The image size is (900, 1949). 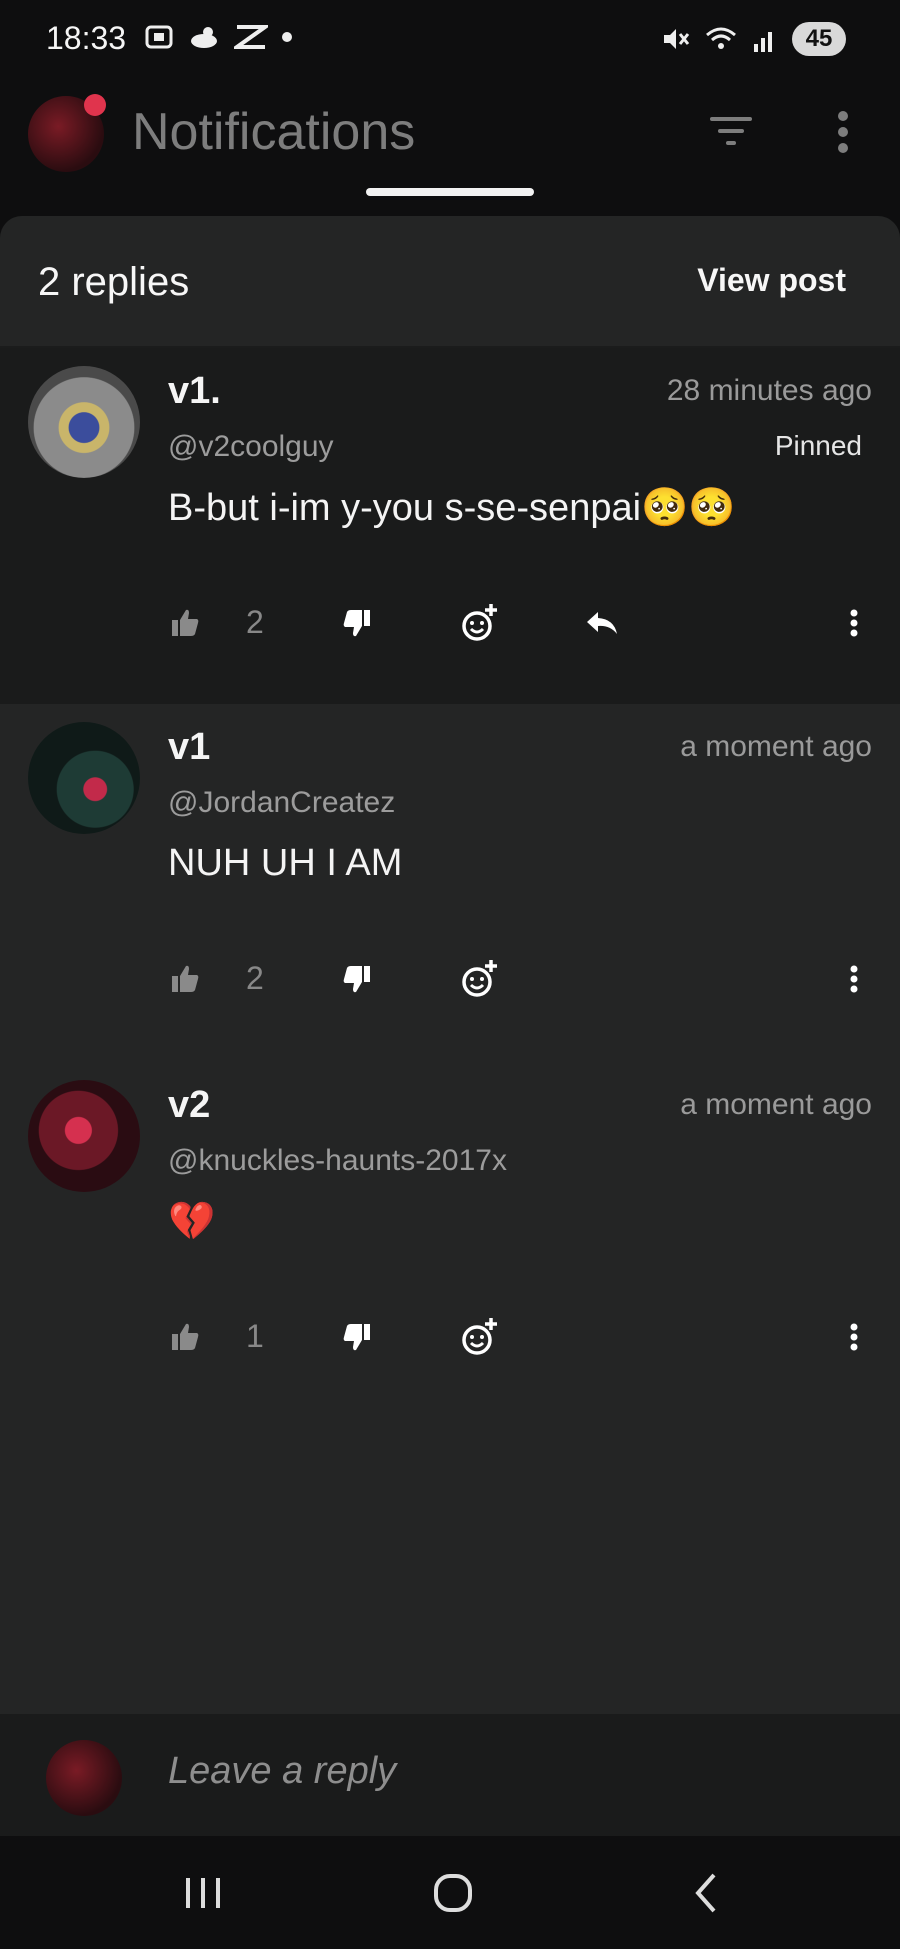 I want to click on comment-author-handle: @v2coolguy, so click(x=251, y=447).